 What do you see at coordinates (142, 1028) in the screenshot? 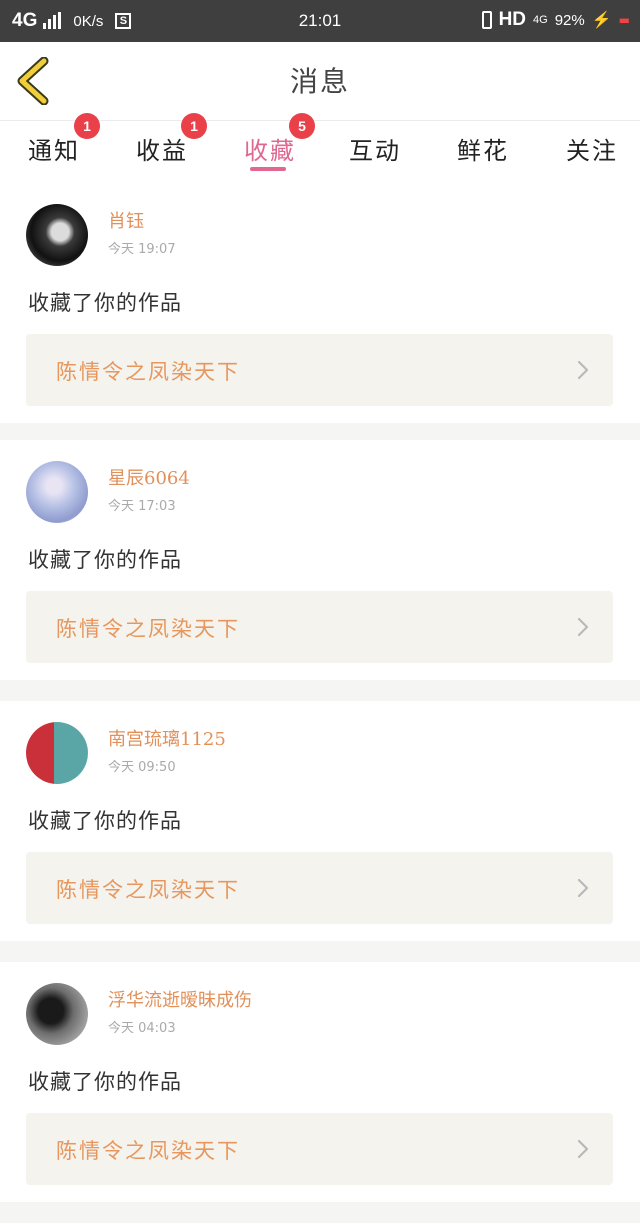
I see `timestamp: 今天 04:03` at bounding box center [142, 1028].